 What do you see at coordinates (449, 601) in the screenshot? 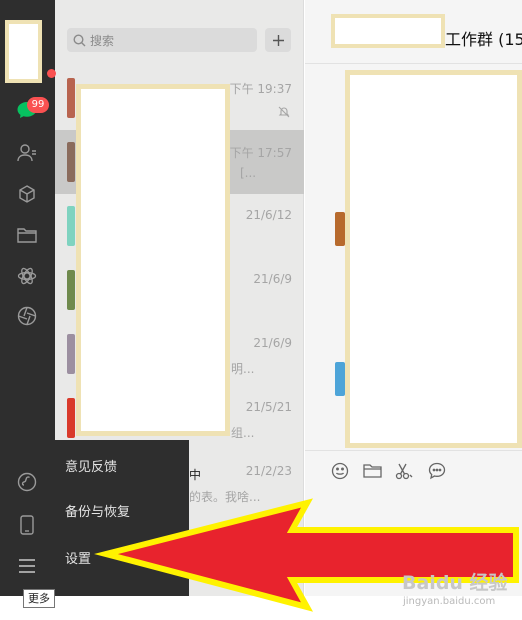
I see `baidu-watermark-url: jingyan.baidu.com` at bounding box center [449, 601].